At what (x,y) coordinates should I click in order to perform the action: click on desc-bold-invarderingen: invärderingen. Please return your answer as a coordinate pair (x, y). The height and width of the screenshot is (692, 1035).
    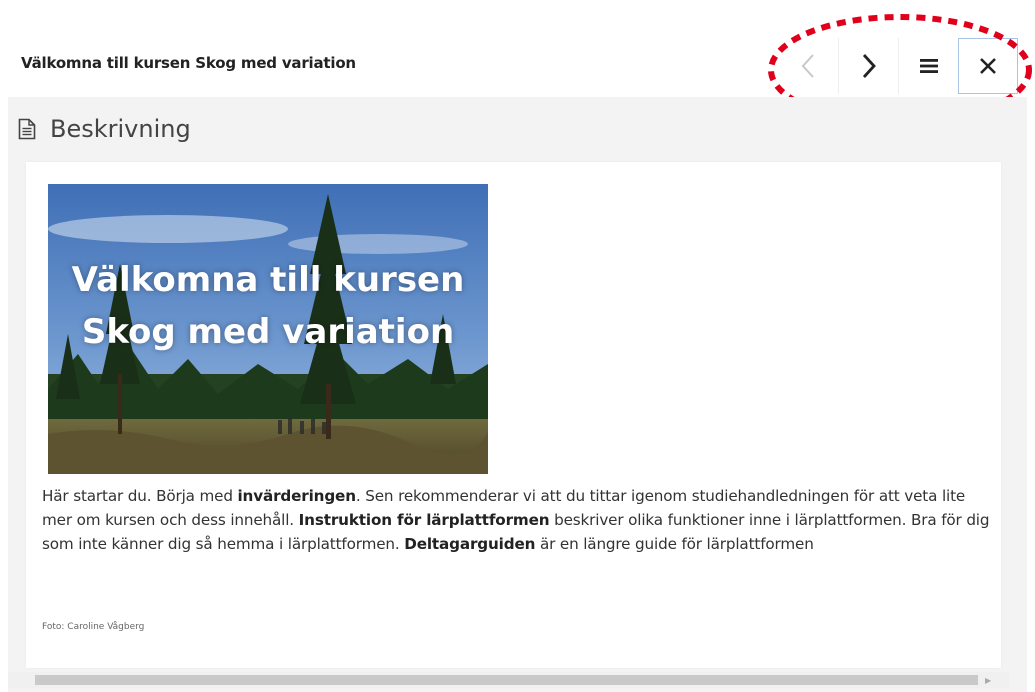
    Looking at the image, I should click on (297, 496).